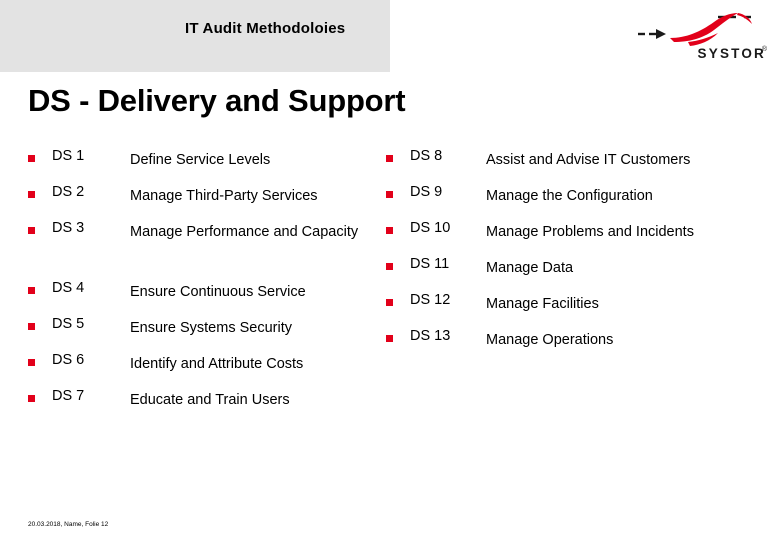 The image size is (780, 540). I want to click on item-code: DS 12, so click(430, 300).